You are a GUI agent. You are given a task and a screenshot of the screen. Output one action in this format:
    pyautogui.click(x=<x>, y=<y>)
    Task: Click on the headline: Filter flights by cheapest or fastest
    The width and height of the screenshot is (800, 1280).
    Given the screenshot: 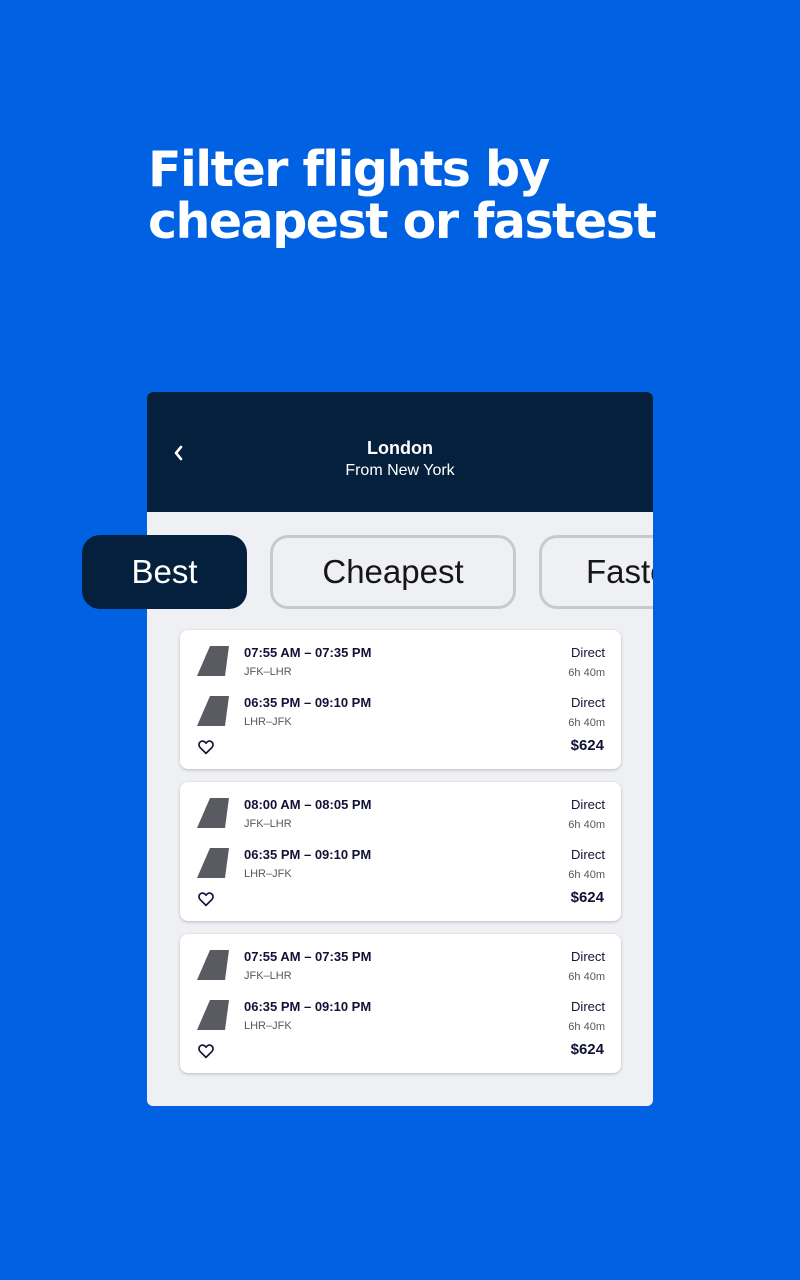 What is the action you would take?
    pyautogui.click(x=428, y=196)
    